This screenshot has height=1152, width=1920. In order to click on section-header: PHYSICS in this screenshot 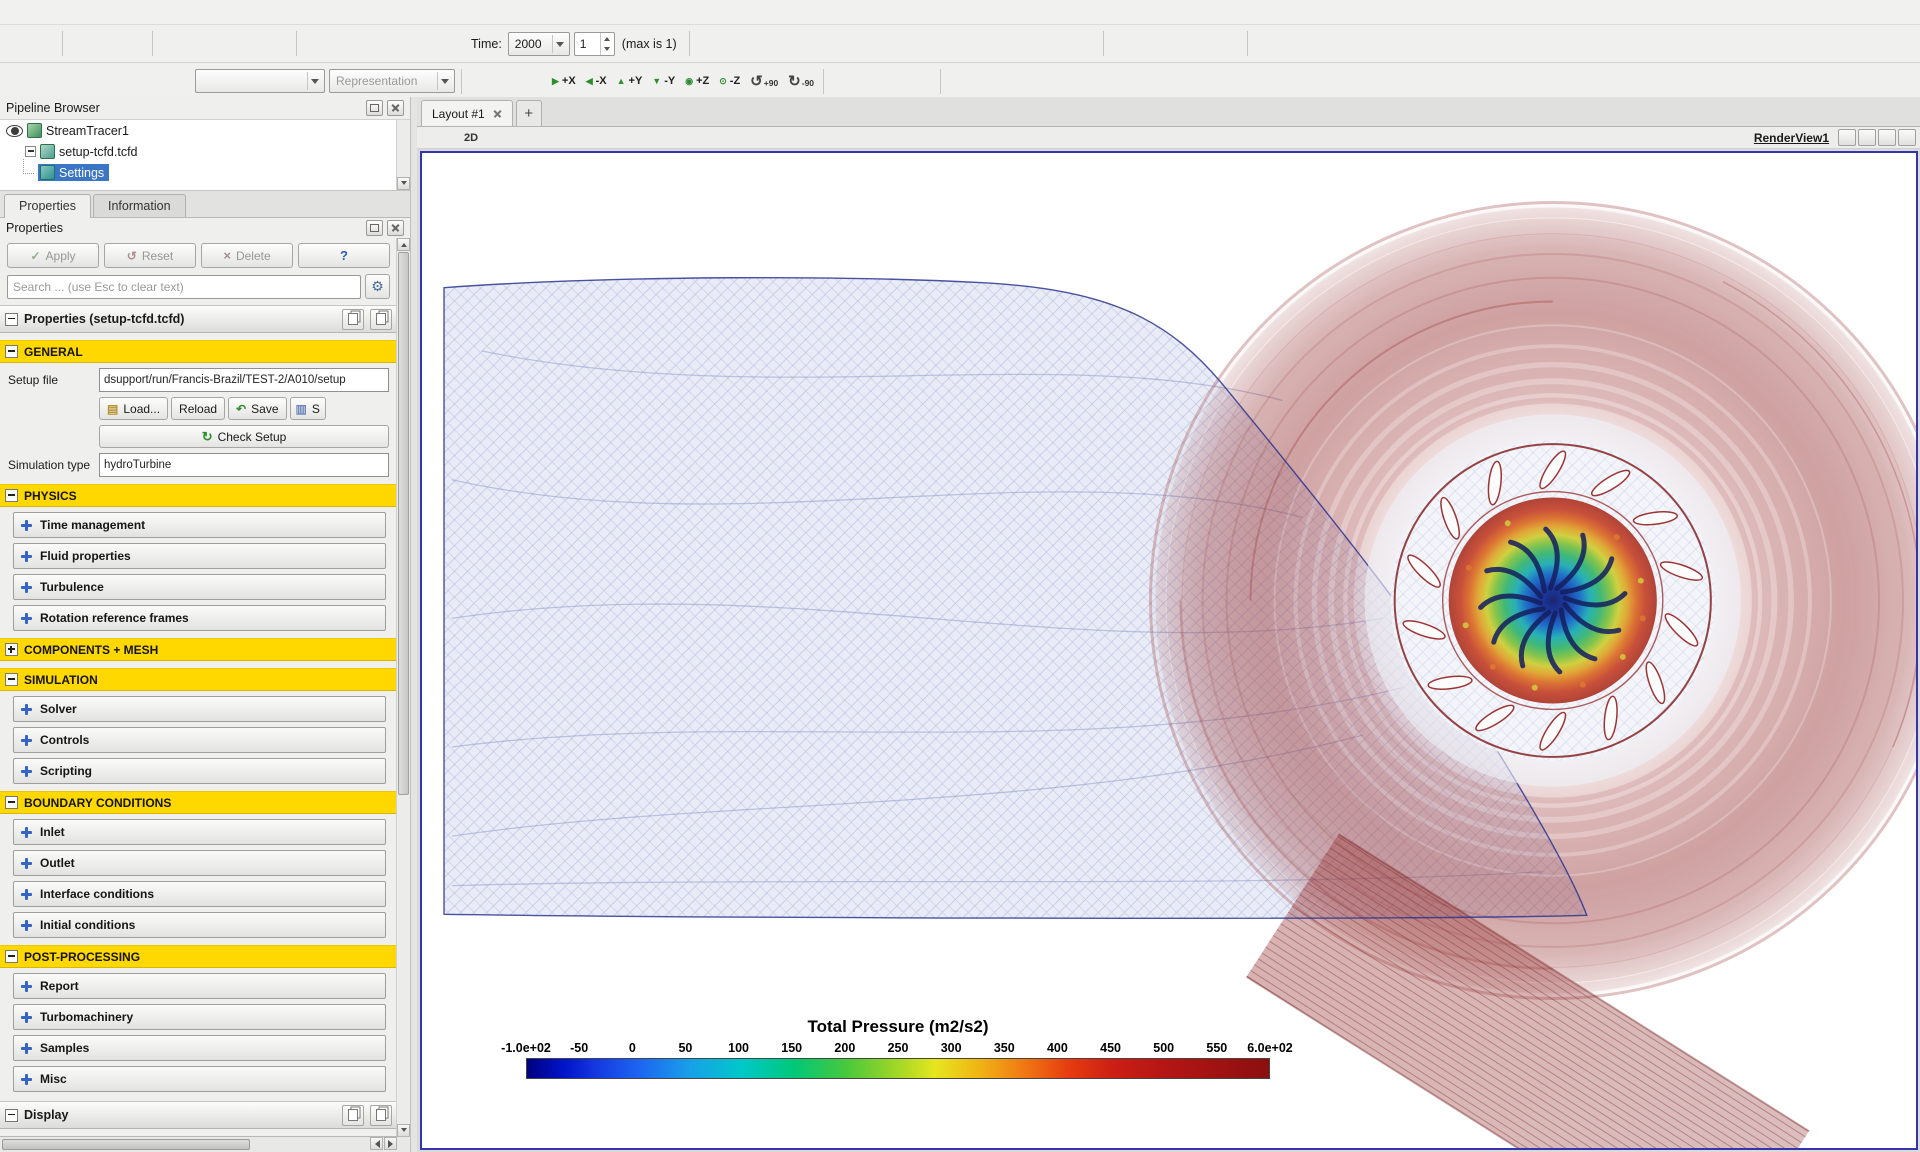, I will do `click(198, 495)`.